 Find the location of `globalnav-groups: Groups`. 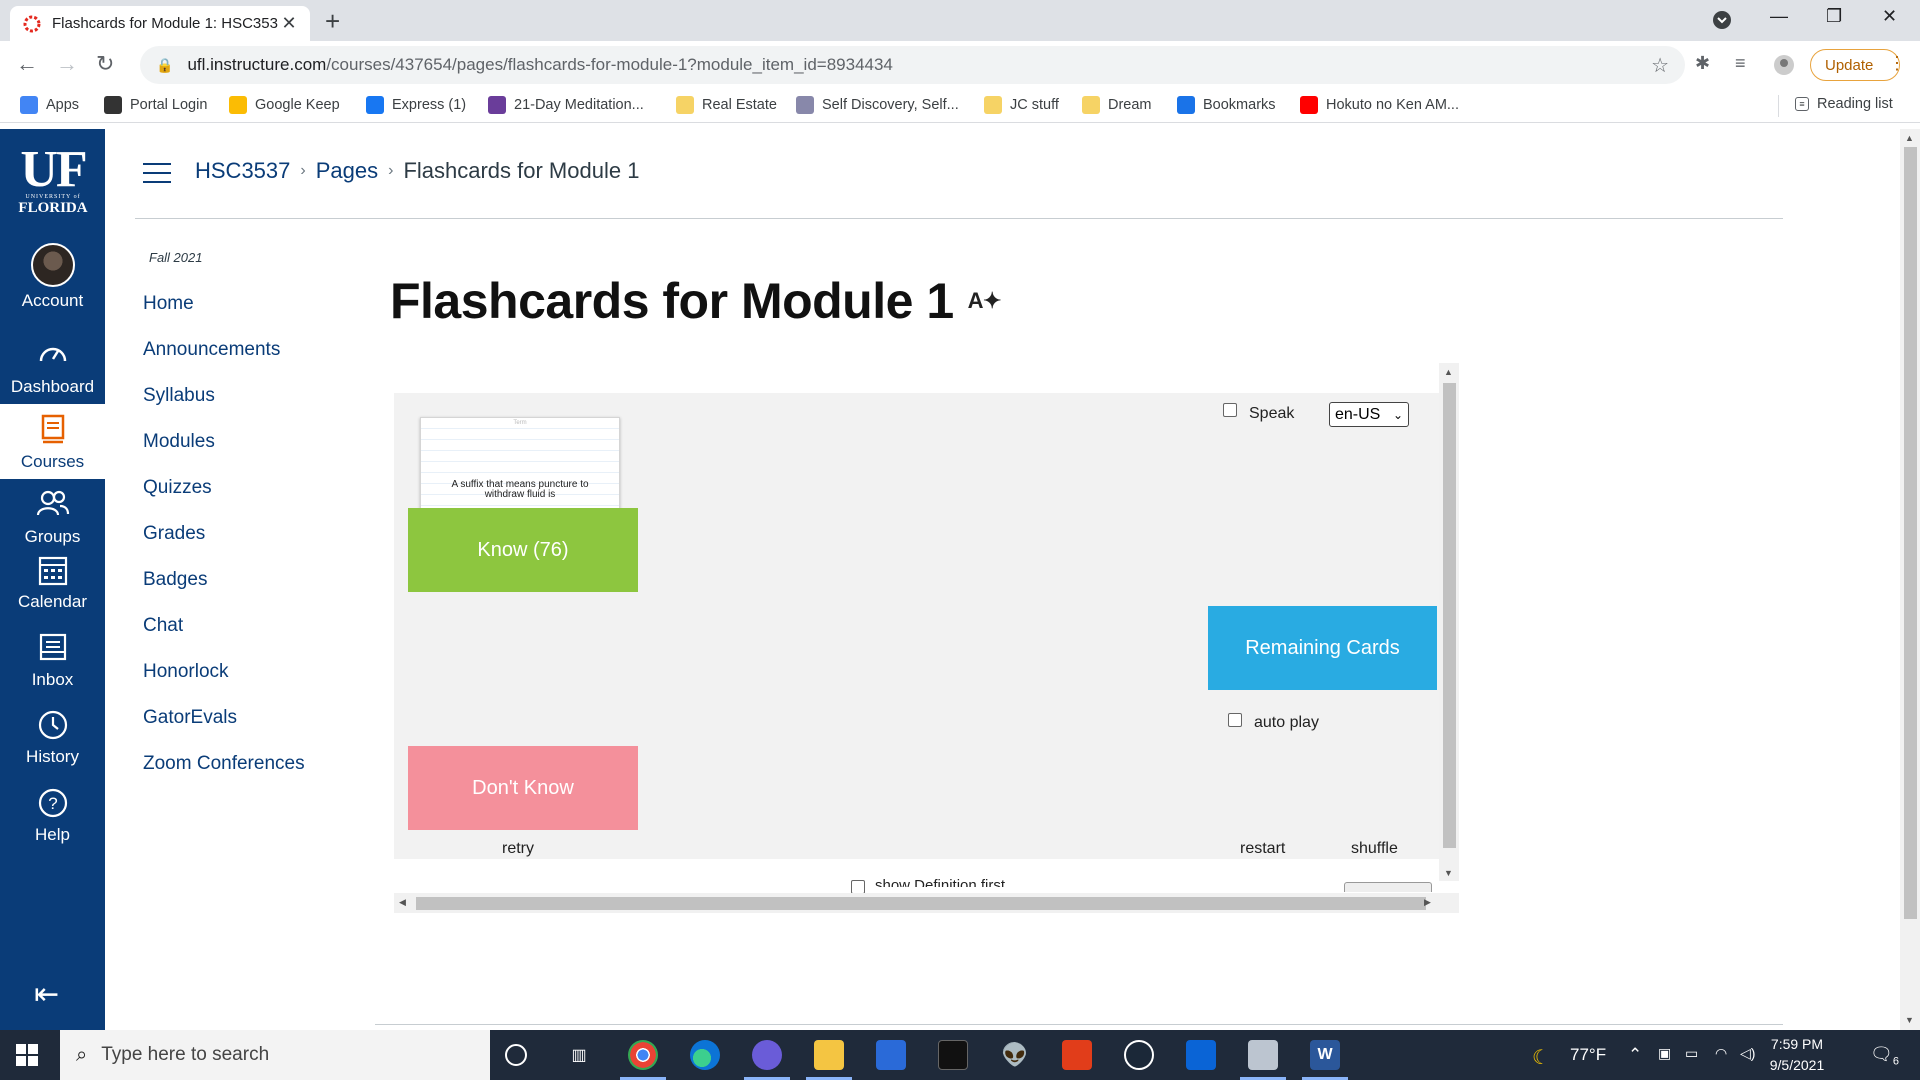

globalnav-groups: Groups is located at coordinates (52, 518).